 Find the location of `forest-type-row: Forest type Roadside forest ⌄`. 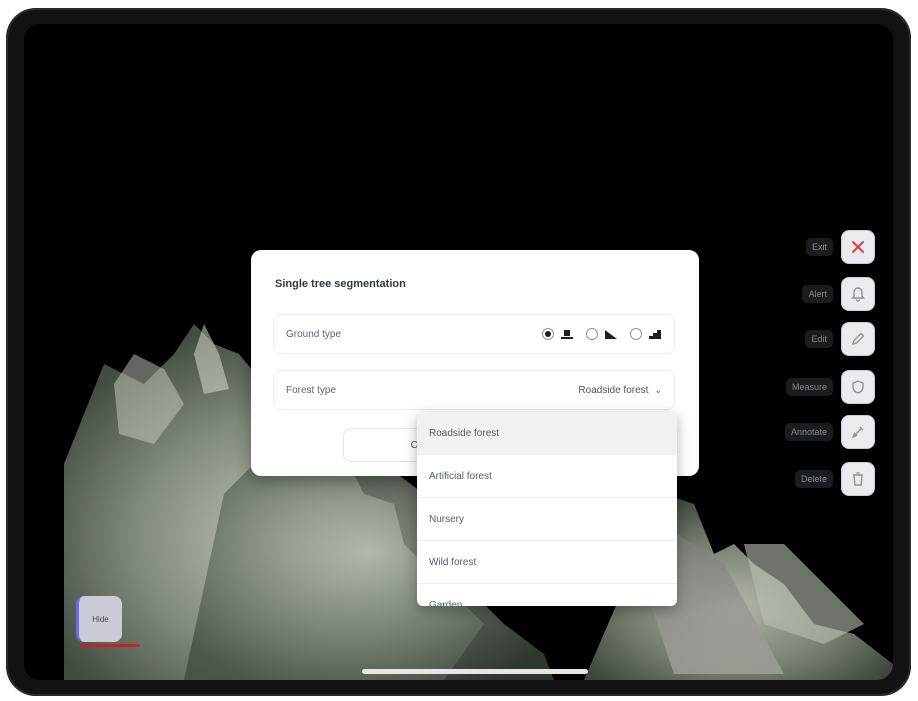

forest-type-row: Forest type Roadside forest ⌄ is located at coordinates (474, 390).